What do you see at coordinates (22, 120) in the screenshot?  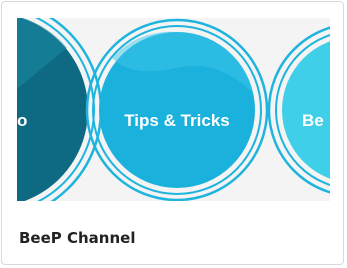 I see `left-circle-label: o` at bounding box center [22, 120].